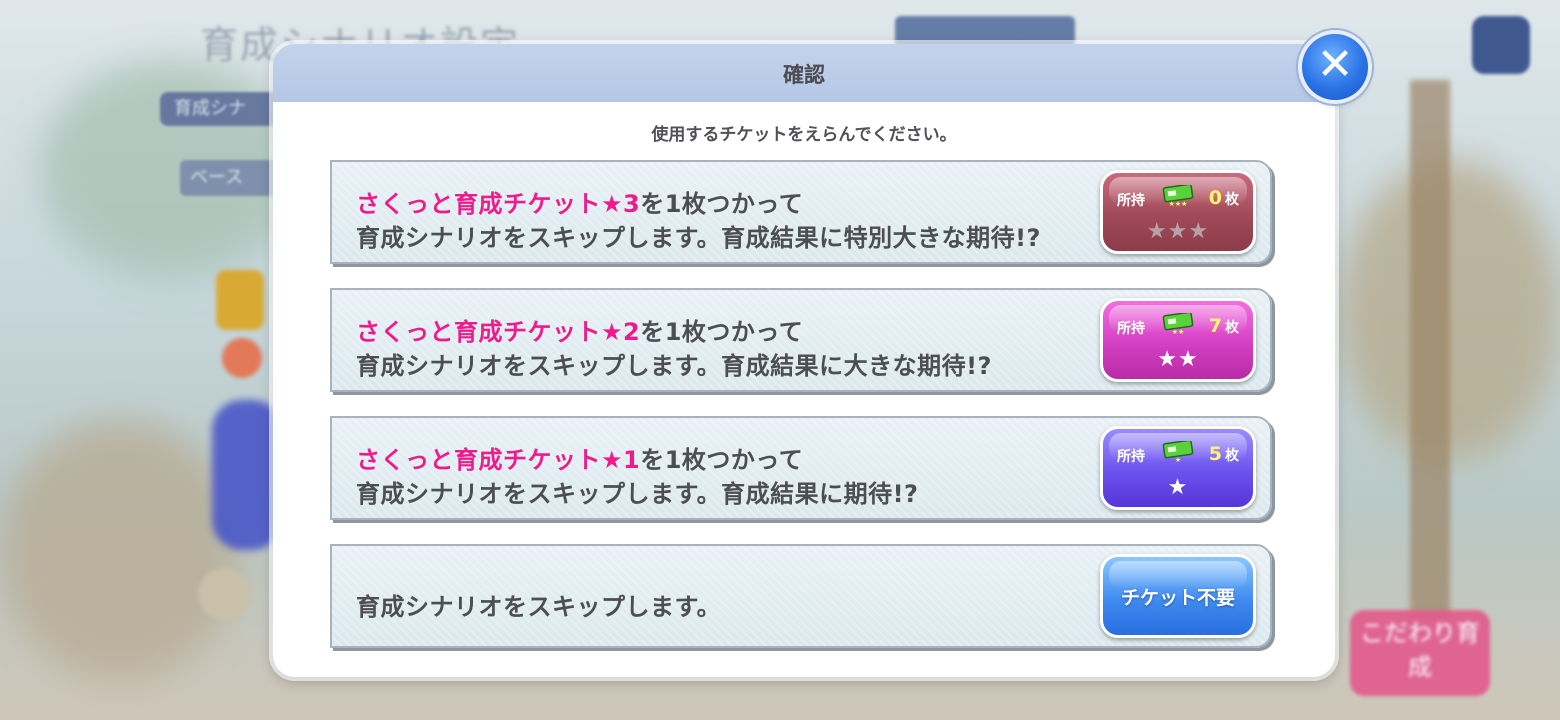 This screenshot has width=1560, height=720. What do you see at coordinates (1178, 468) in the screenshot?
I see `use-ticket-star1-button: 所持 ★ 5枚 ★` at bounding box center [1178, 468].